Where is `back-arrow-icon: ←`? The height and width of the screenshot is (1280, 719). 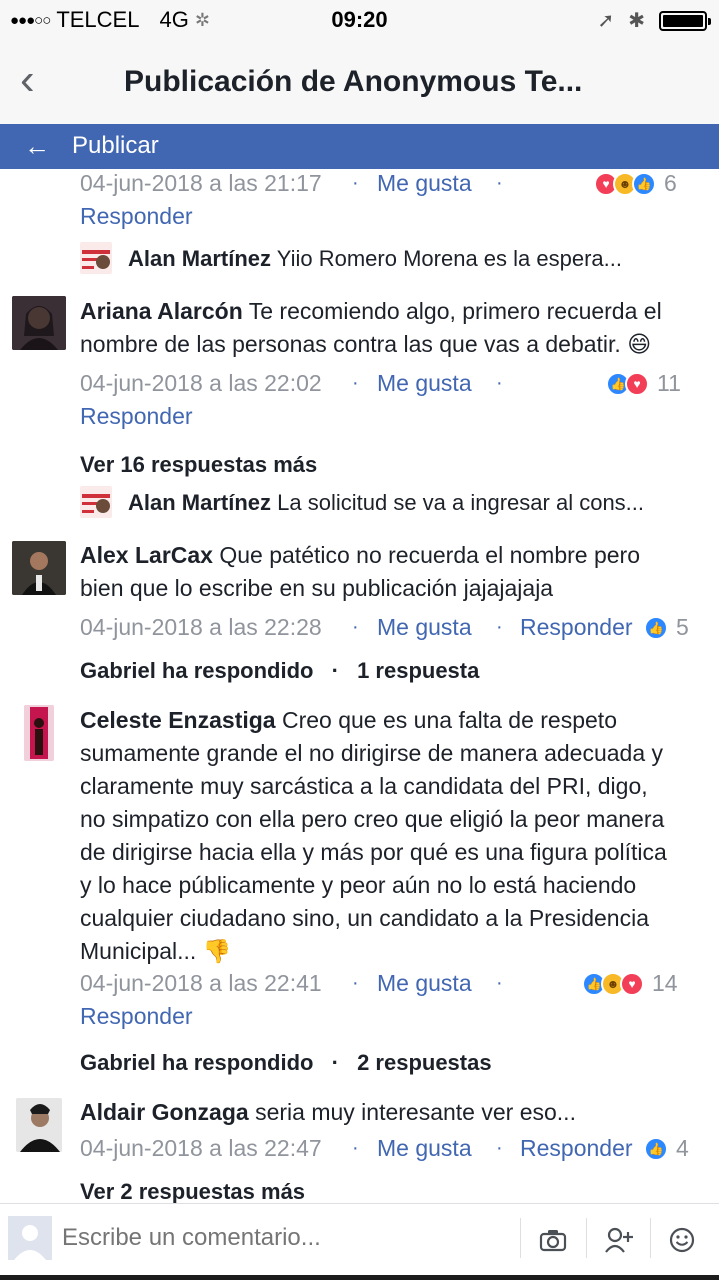
back-arrow-icon: ← is located at coordinates (37, 146).